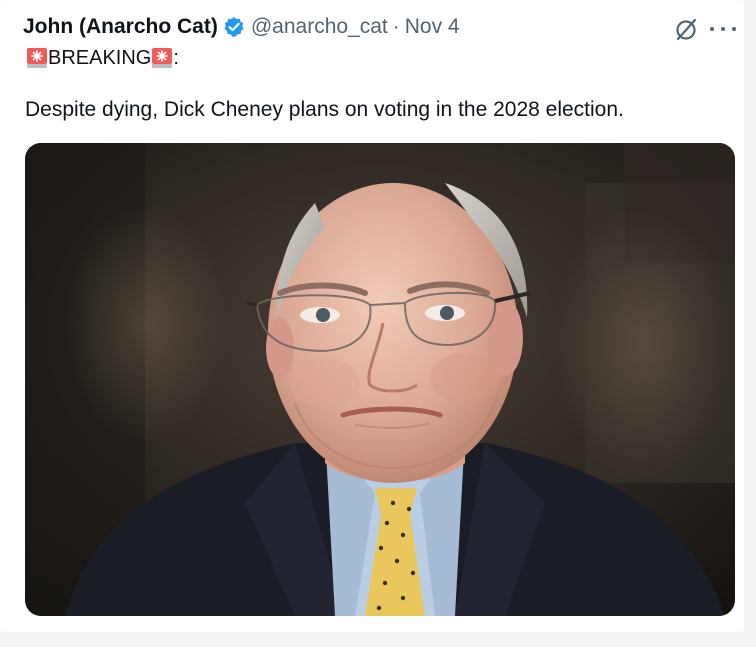 This screenshot has width=756, height=647. I want to click on more-horizontal-icon, so click(723, 29).